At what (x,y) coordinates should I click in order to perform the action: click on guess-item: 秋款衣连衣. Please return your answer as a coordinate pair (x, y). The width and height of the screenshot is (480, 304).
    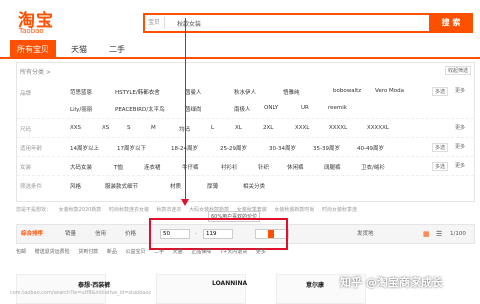
    Looking at the image, I should click on (169, 210).